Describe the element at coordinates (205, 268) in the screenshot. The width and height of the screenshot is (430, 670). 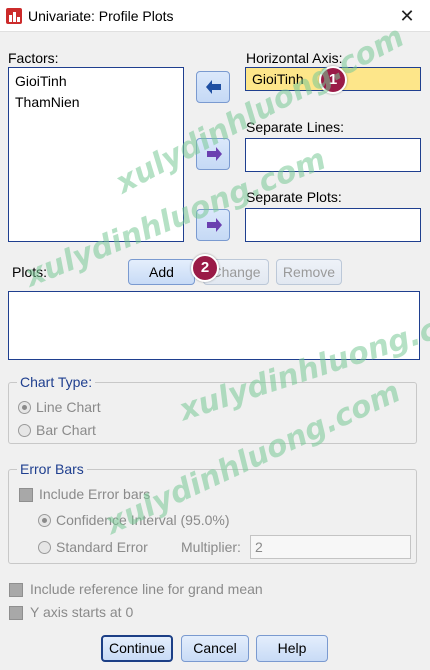
I see `annotation-badge-2: 2` at that location.